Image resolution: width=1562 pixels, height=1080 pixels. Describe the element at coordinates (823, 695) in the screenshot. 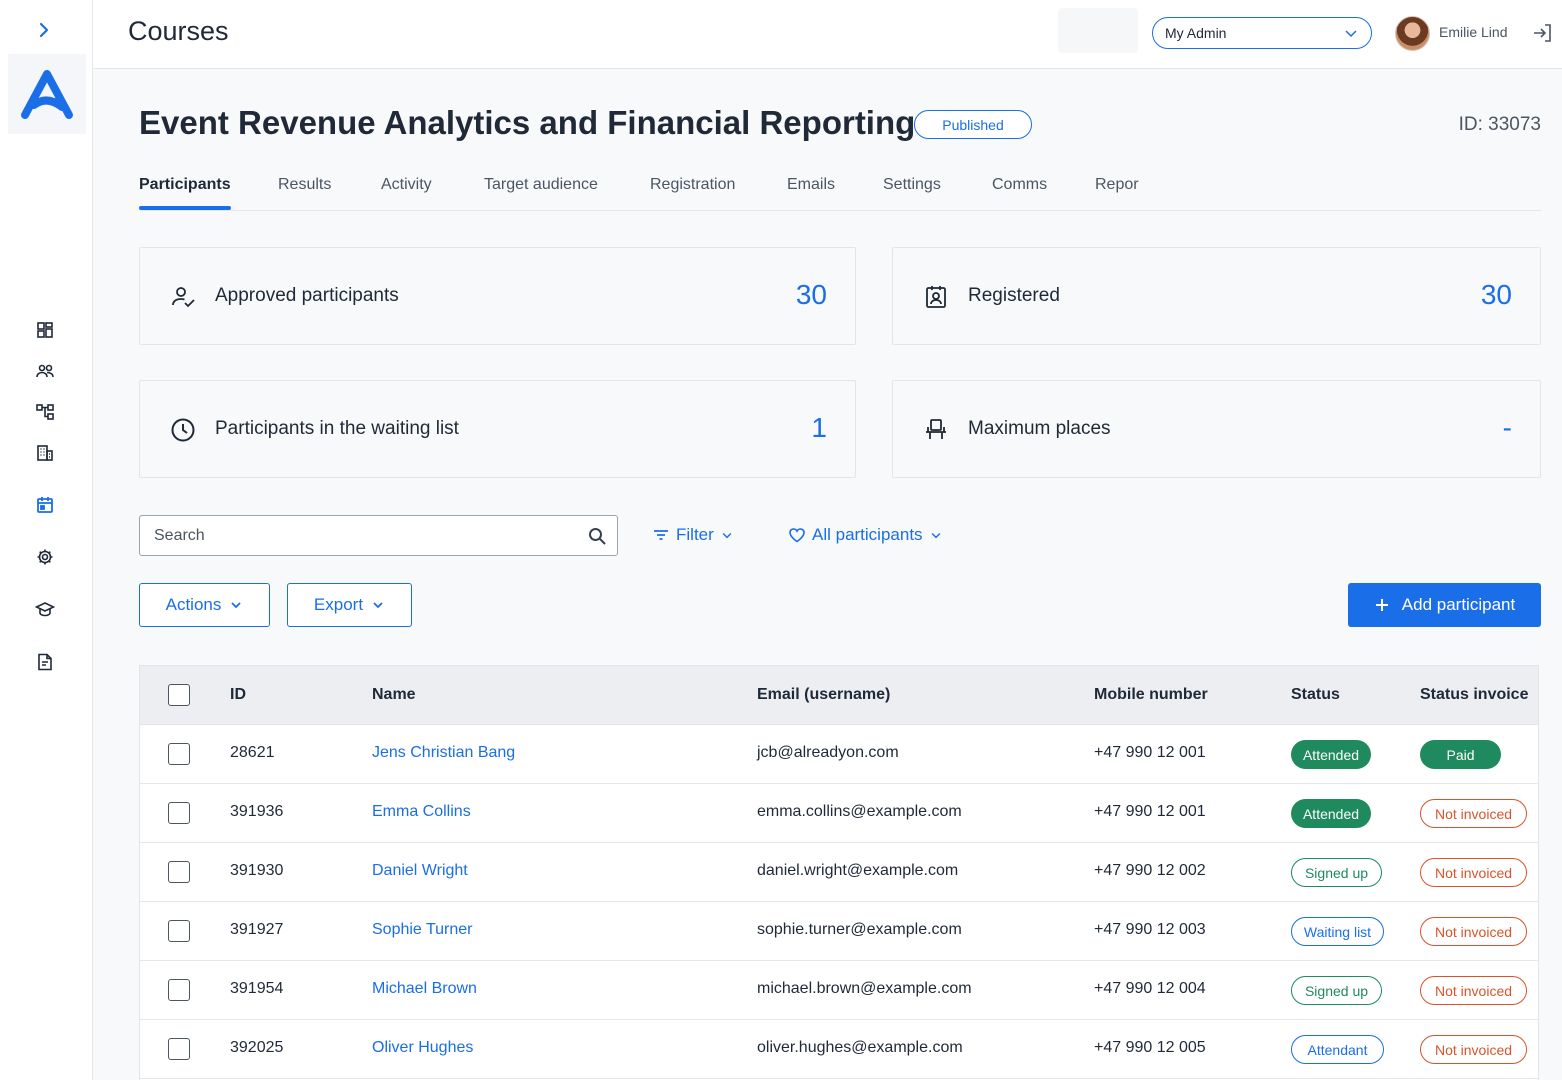

I see `column-header-email: Email (username)` at that location.